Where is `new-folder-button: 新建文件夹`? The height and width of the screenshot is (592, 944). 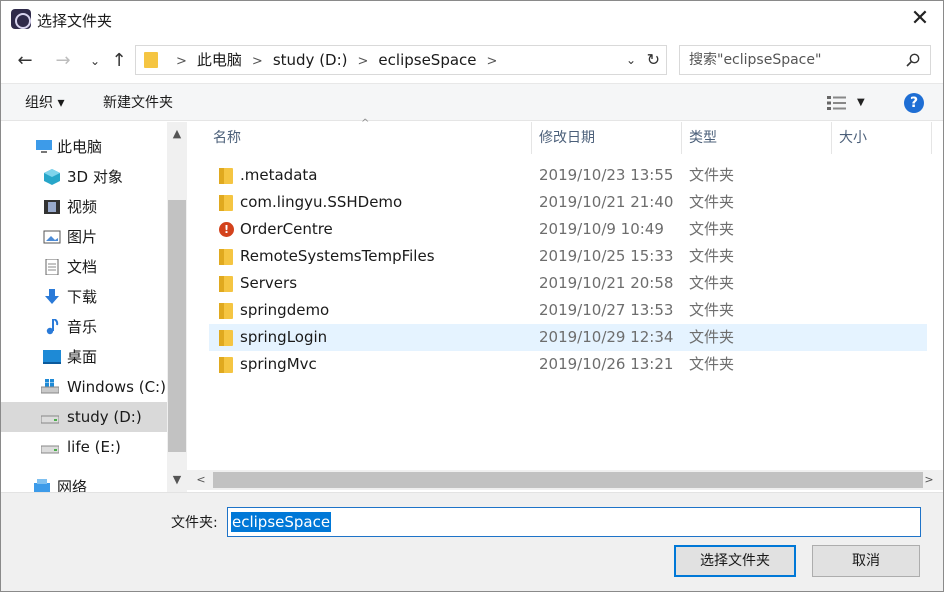
new-folder-button: 新建文件夹 is located at coordinates (138, 103).